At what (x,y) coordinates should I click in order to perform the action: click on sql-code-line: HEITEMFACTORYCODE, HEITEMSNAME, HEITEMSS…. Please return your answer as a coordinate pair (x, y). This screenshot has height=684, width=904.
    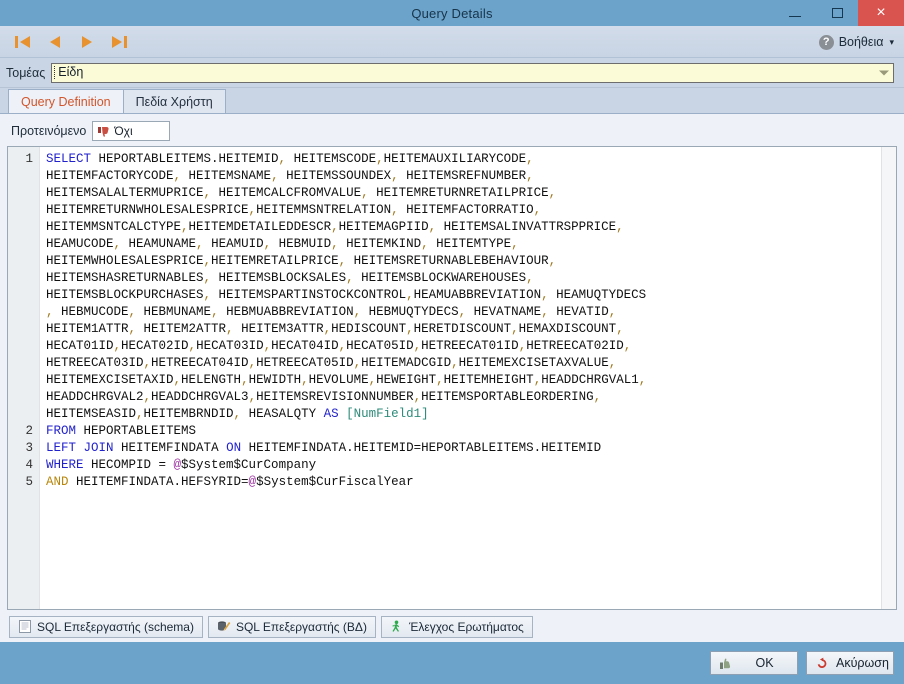
    Looking at the image, I should click on (290, 176).